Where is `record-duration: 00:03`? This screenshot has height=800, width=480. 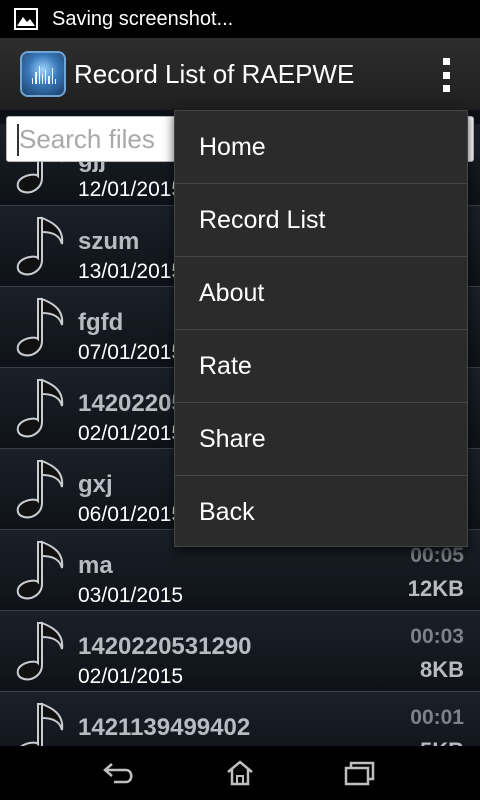
record-duration: 00:03 is located at coordinates (437, 636).